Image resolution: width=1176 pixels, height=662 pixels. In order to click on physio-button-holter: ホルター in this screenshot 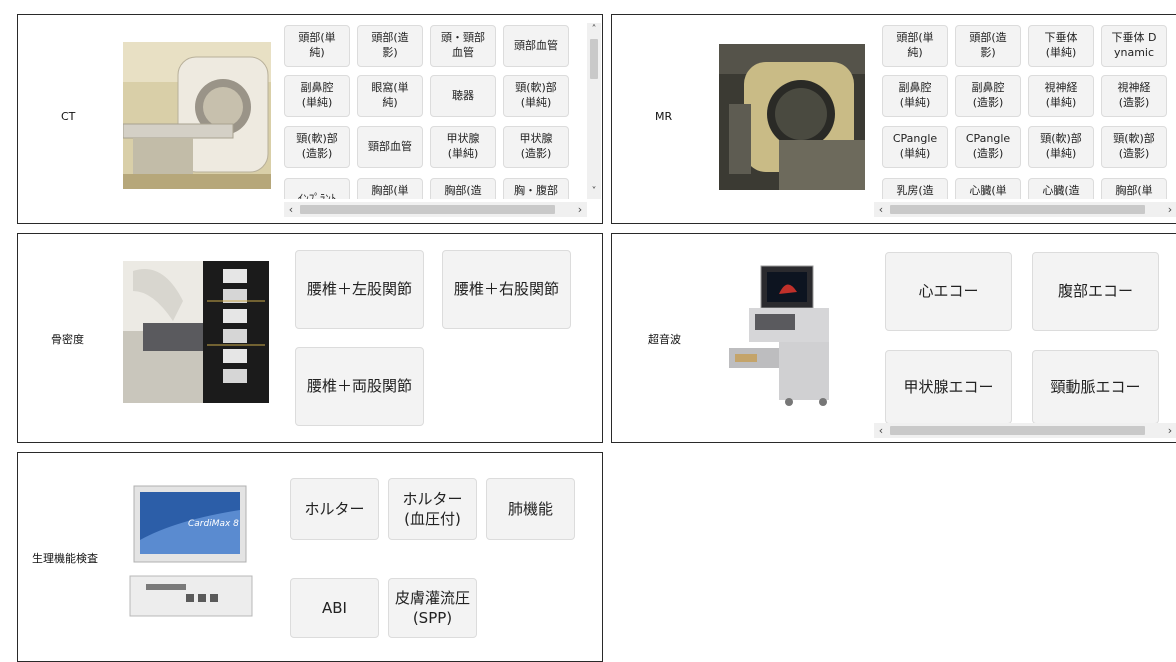, I will do `click(334, 509)`.